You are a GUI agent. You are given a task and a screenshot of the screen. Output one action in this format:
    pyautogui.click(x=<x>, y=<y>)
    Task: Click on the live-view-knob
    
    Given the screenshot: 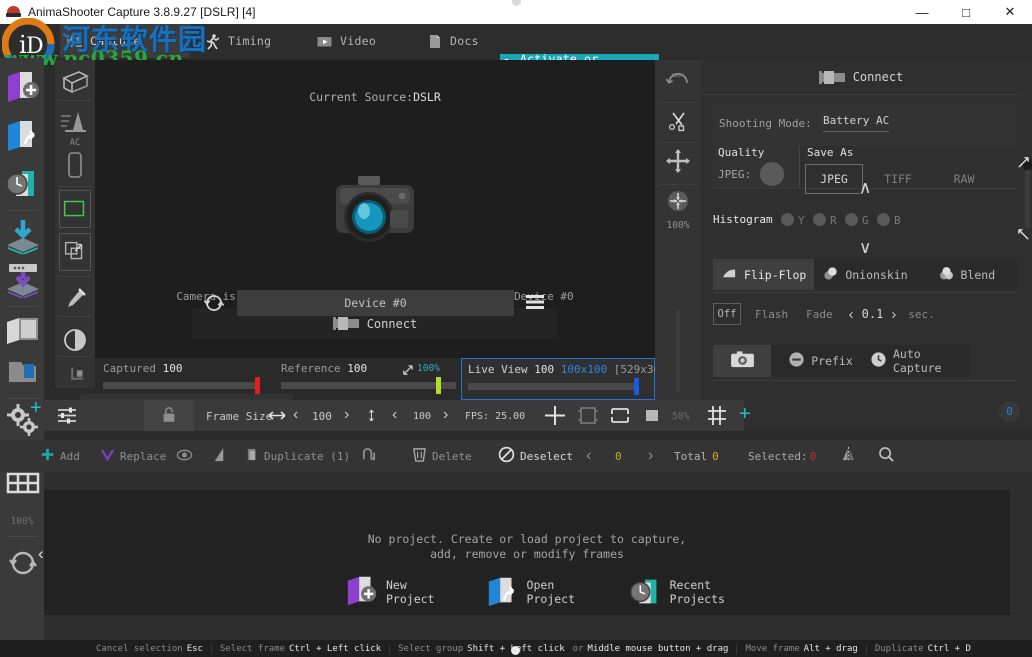 What is the action you would take?
    pyautogui.click(x=636, y=386)
    